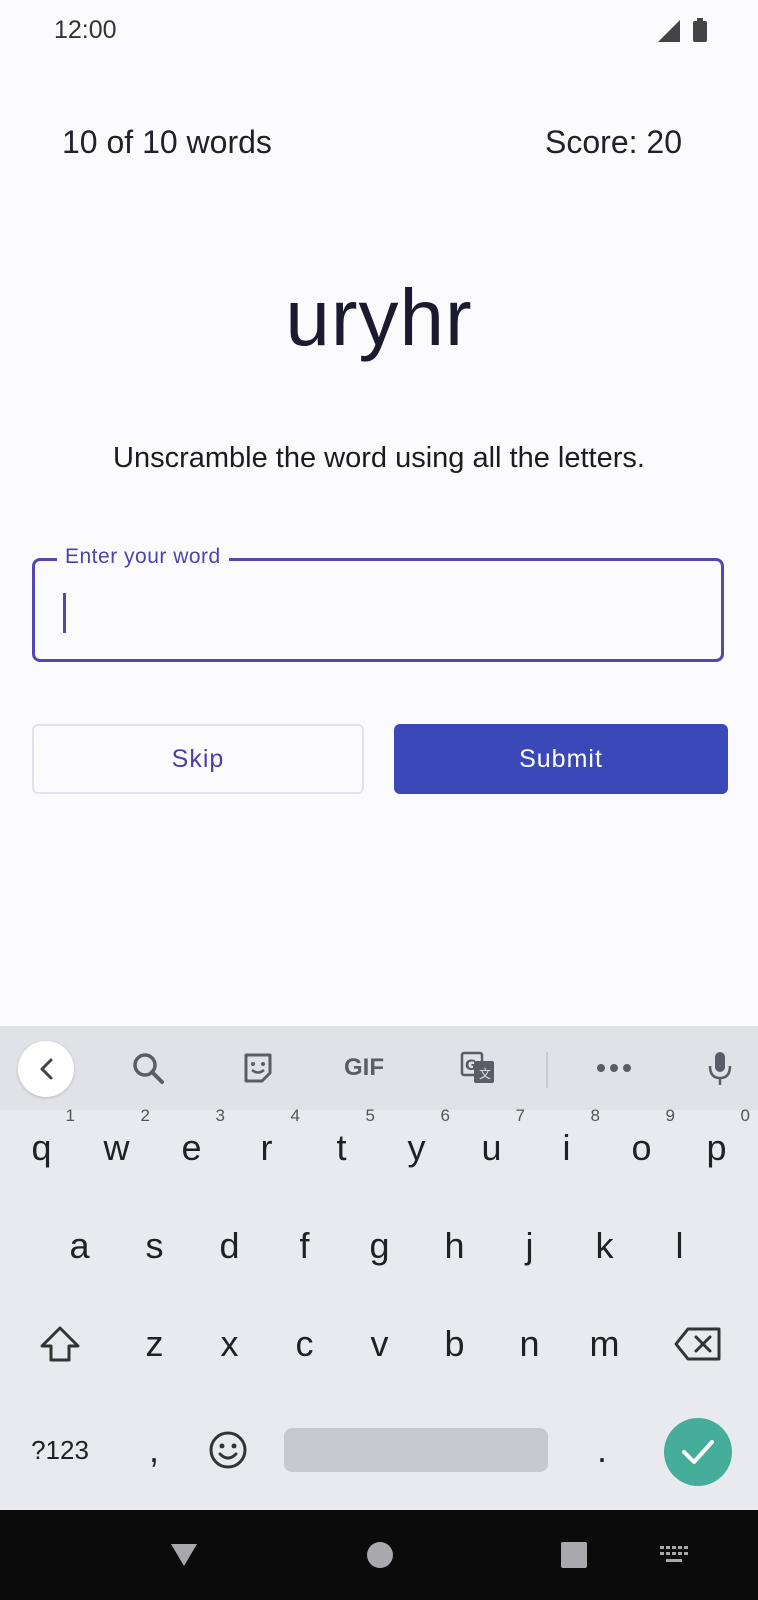  I want to click on chevron-left-icon, so click(46, 1069).